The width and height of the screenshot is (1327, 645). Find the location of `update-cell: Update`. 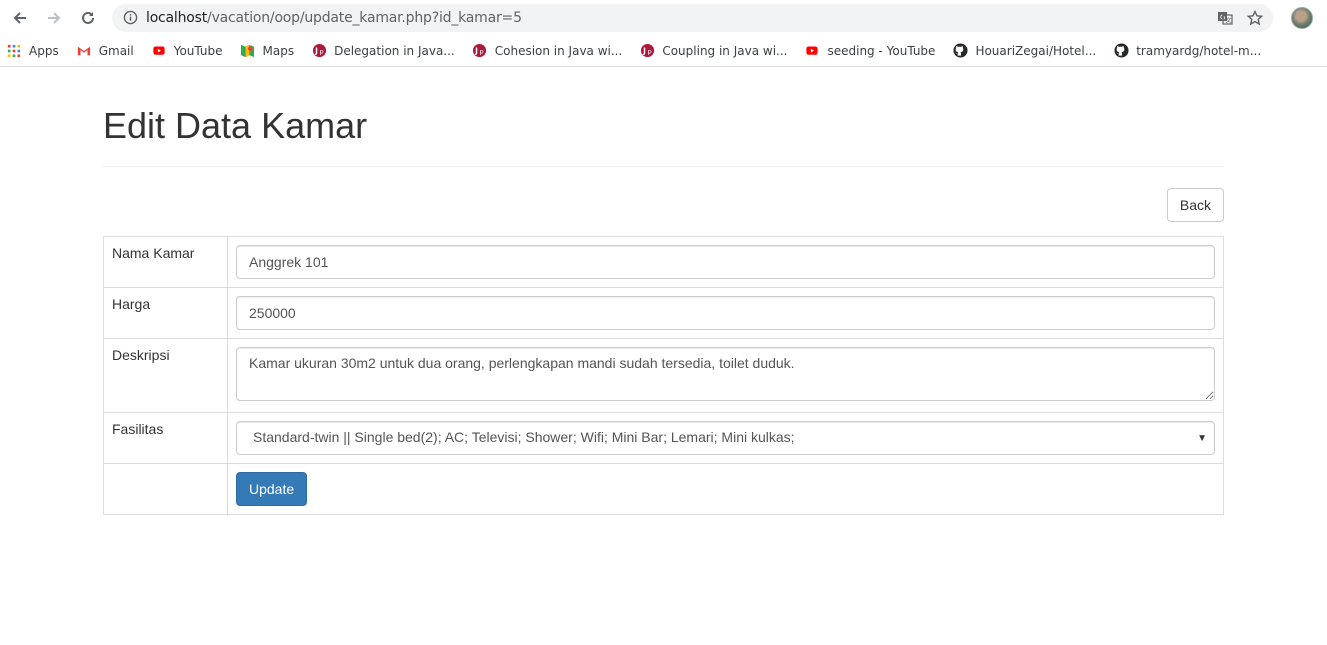

update-cell: Update is located at coordinates (725, 489).